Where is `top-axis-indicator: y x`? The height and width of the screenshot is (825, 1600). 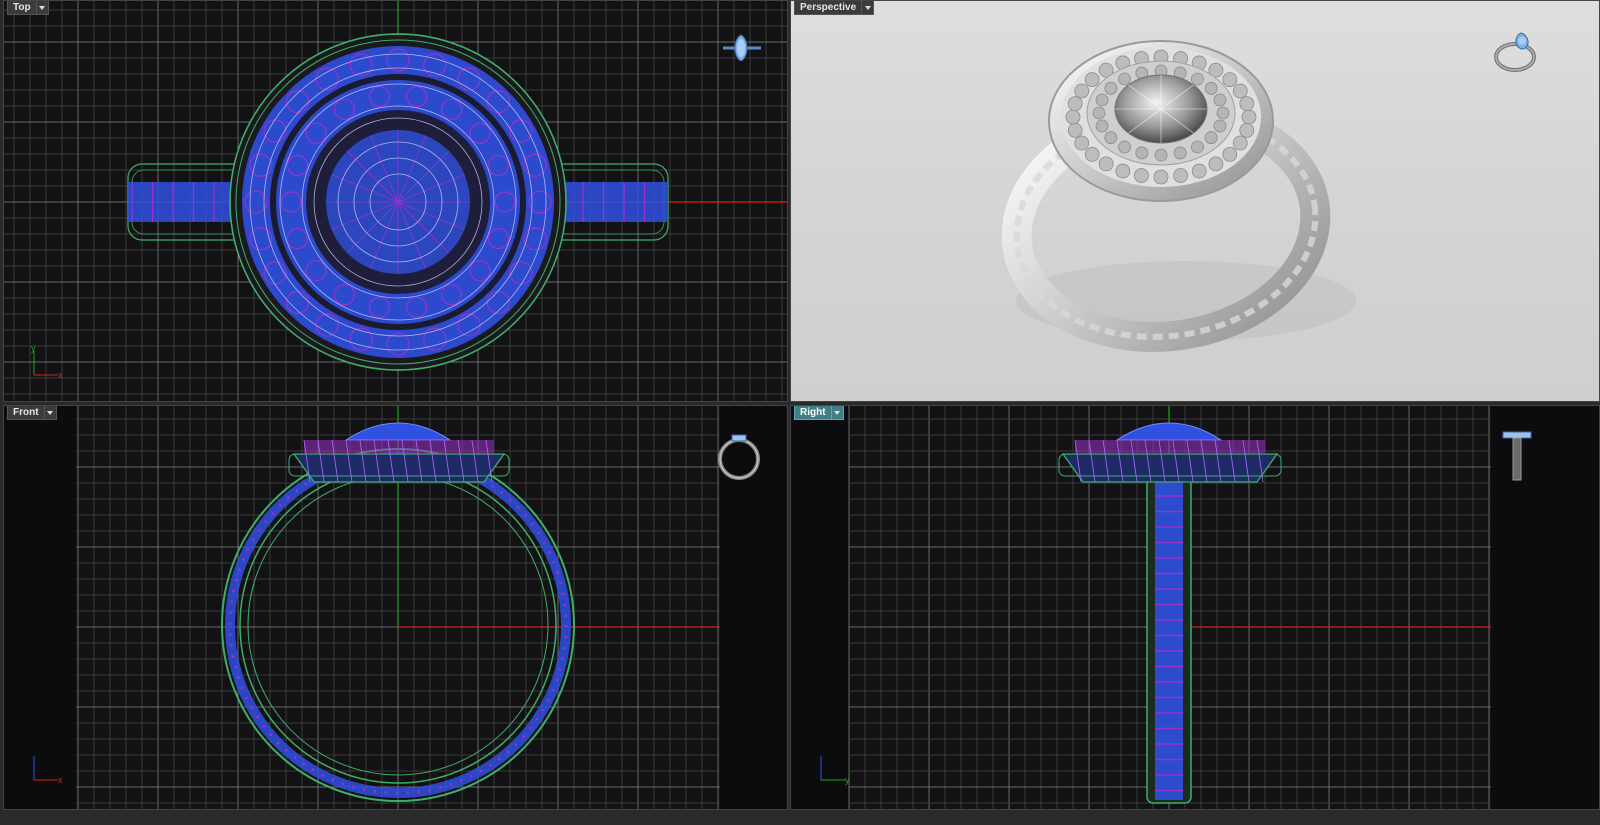
top-axis-indicator: y x is located at coordinates (47, 361).